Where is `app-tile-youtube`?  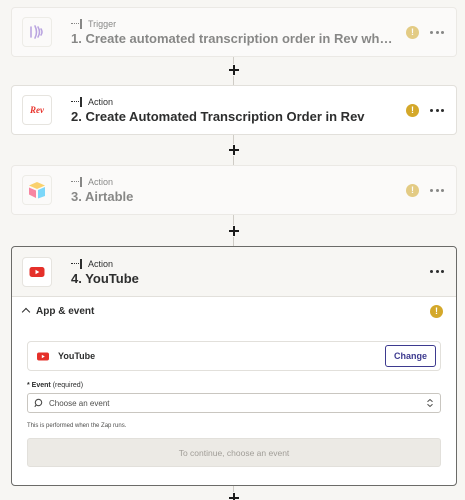 app-tile-youtube is located at coordinates (37, 271).